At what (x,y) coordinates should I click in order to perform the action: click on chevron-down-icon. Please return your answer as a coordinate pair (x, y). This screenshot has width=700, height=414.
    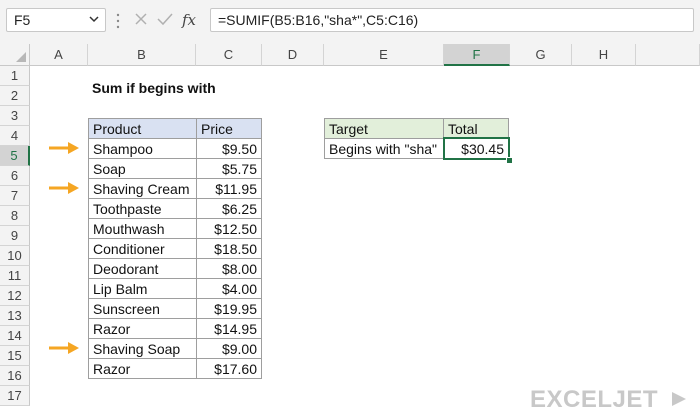
    Looking at the image, I should click on (94, 19).